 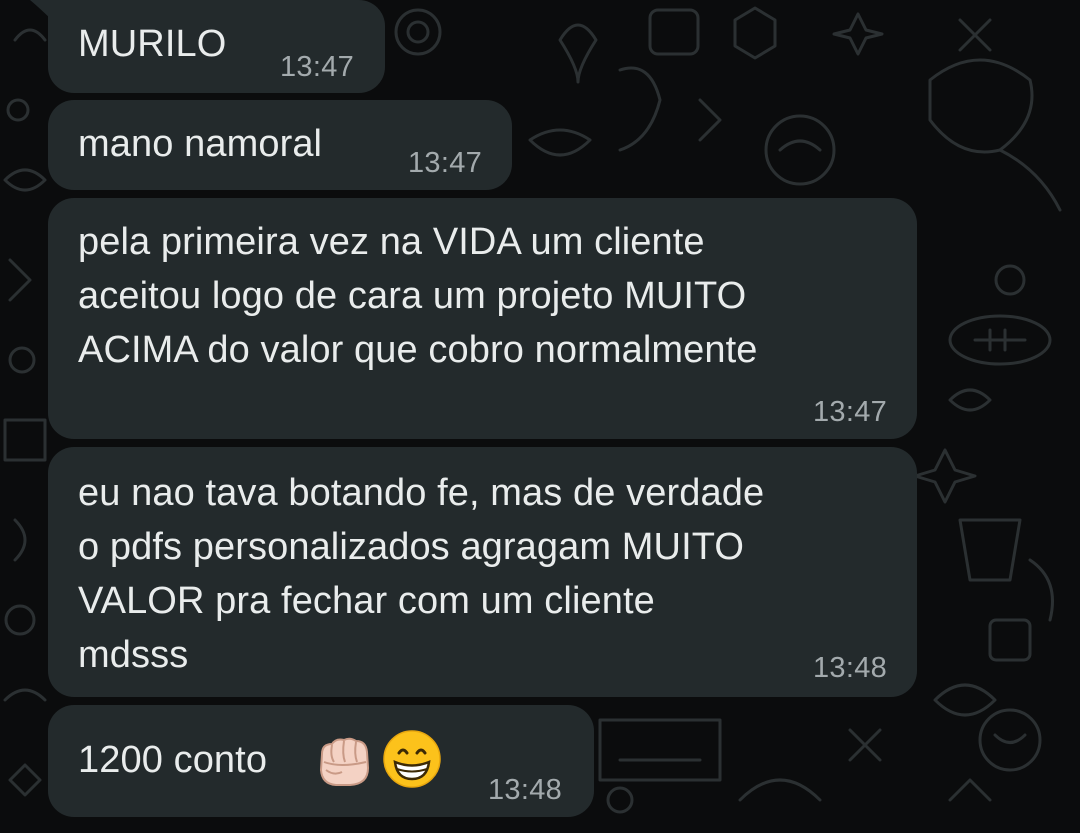 I want to click on message-bubble: mano namoral 13:47, so click(x=280, y=145).